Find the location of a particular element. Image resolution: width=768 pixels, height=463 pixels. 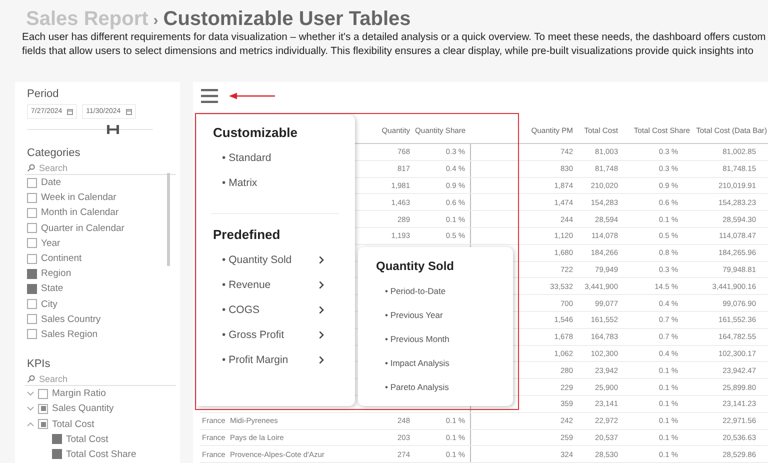

menu-item: • Previous Month is located at coordinates (413, 339).